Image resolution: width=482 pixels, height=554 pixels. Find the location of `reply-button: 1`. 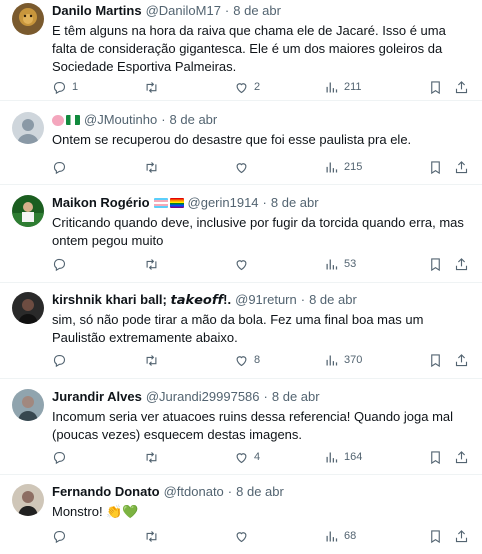

reply-button: 1 is located at coordinates (65, 87).